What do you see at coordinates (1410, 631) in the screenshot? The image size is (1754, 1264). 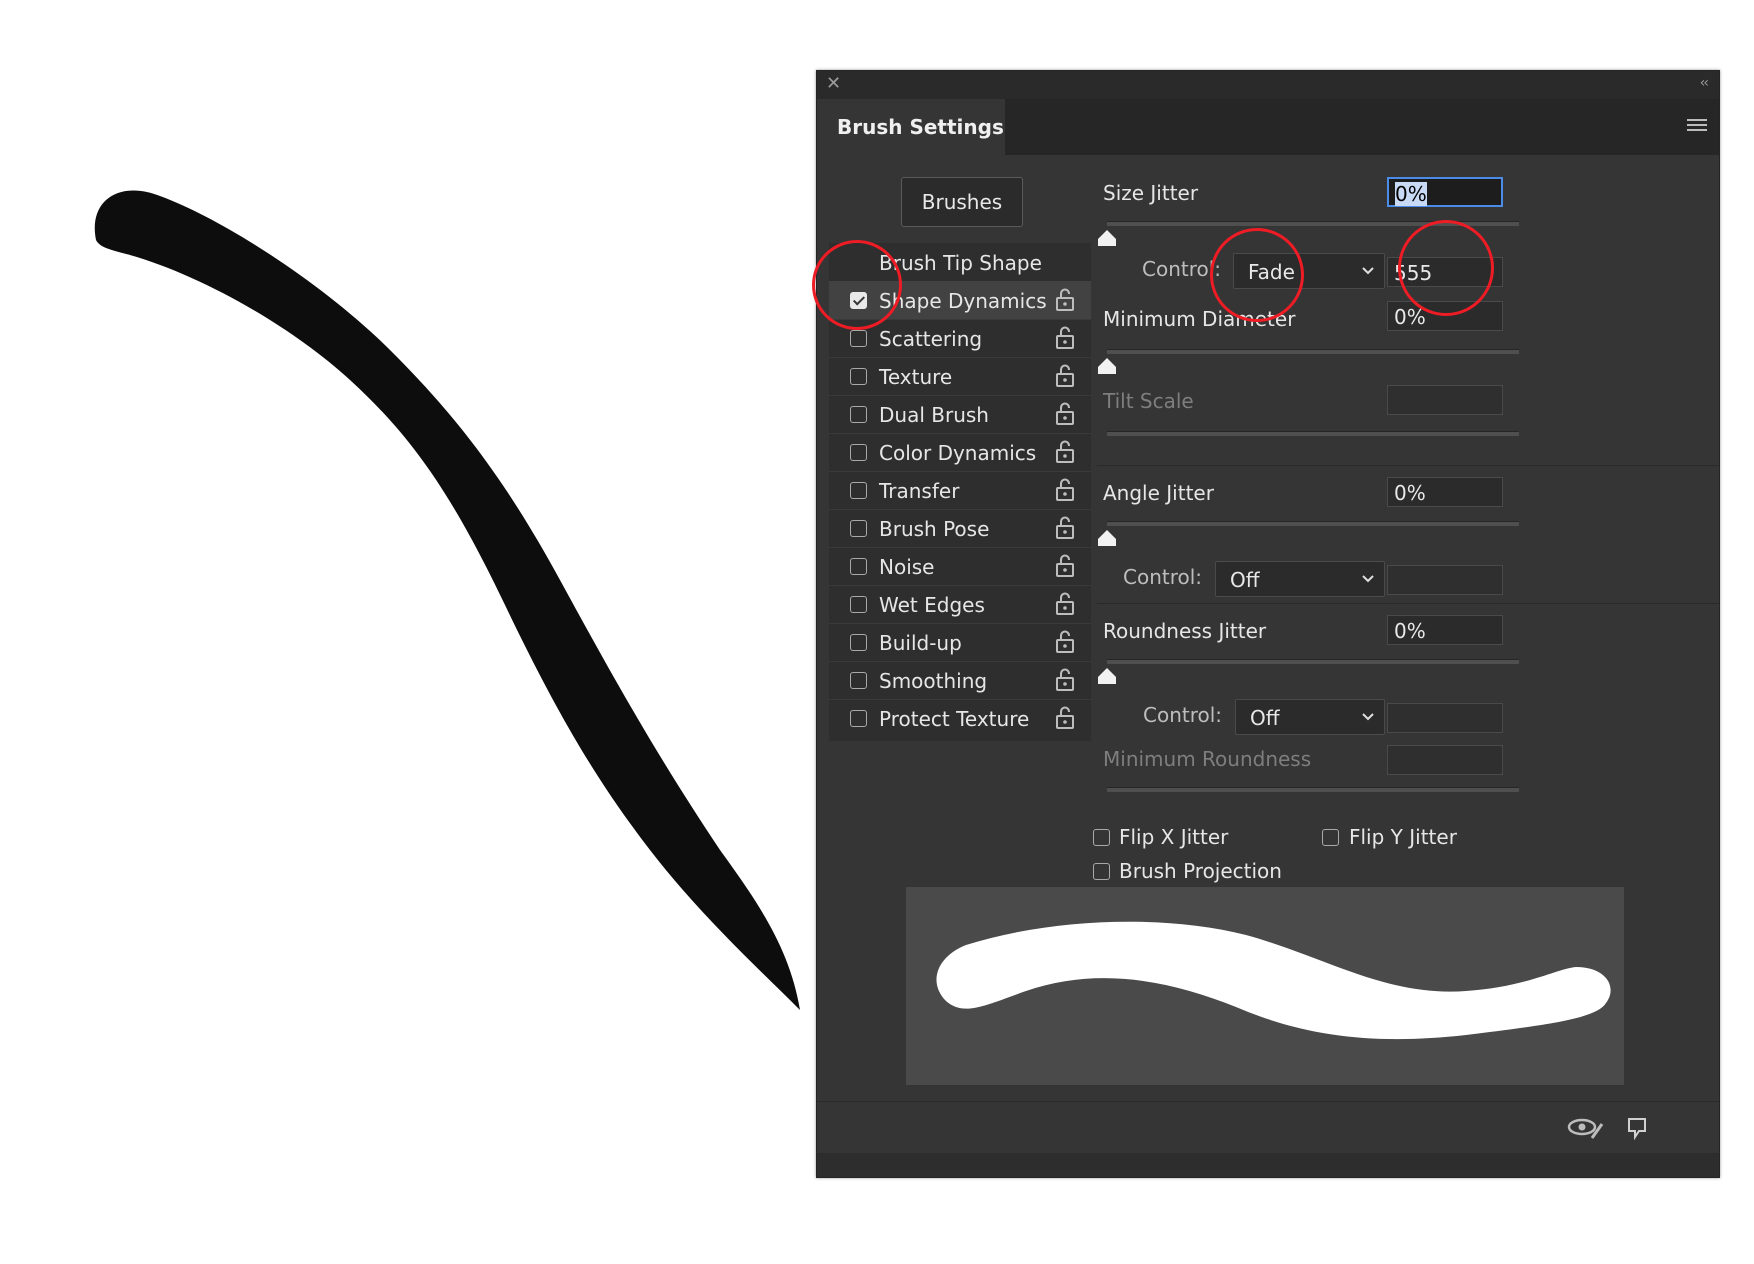 I see `roundness-jitter-value: 0%` at bounding box center [1410, 631].